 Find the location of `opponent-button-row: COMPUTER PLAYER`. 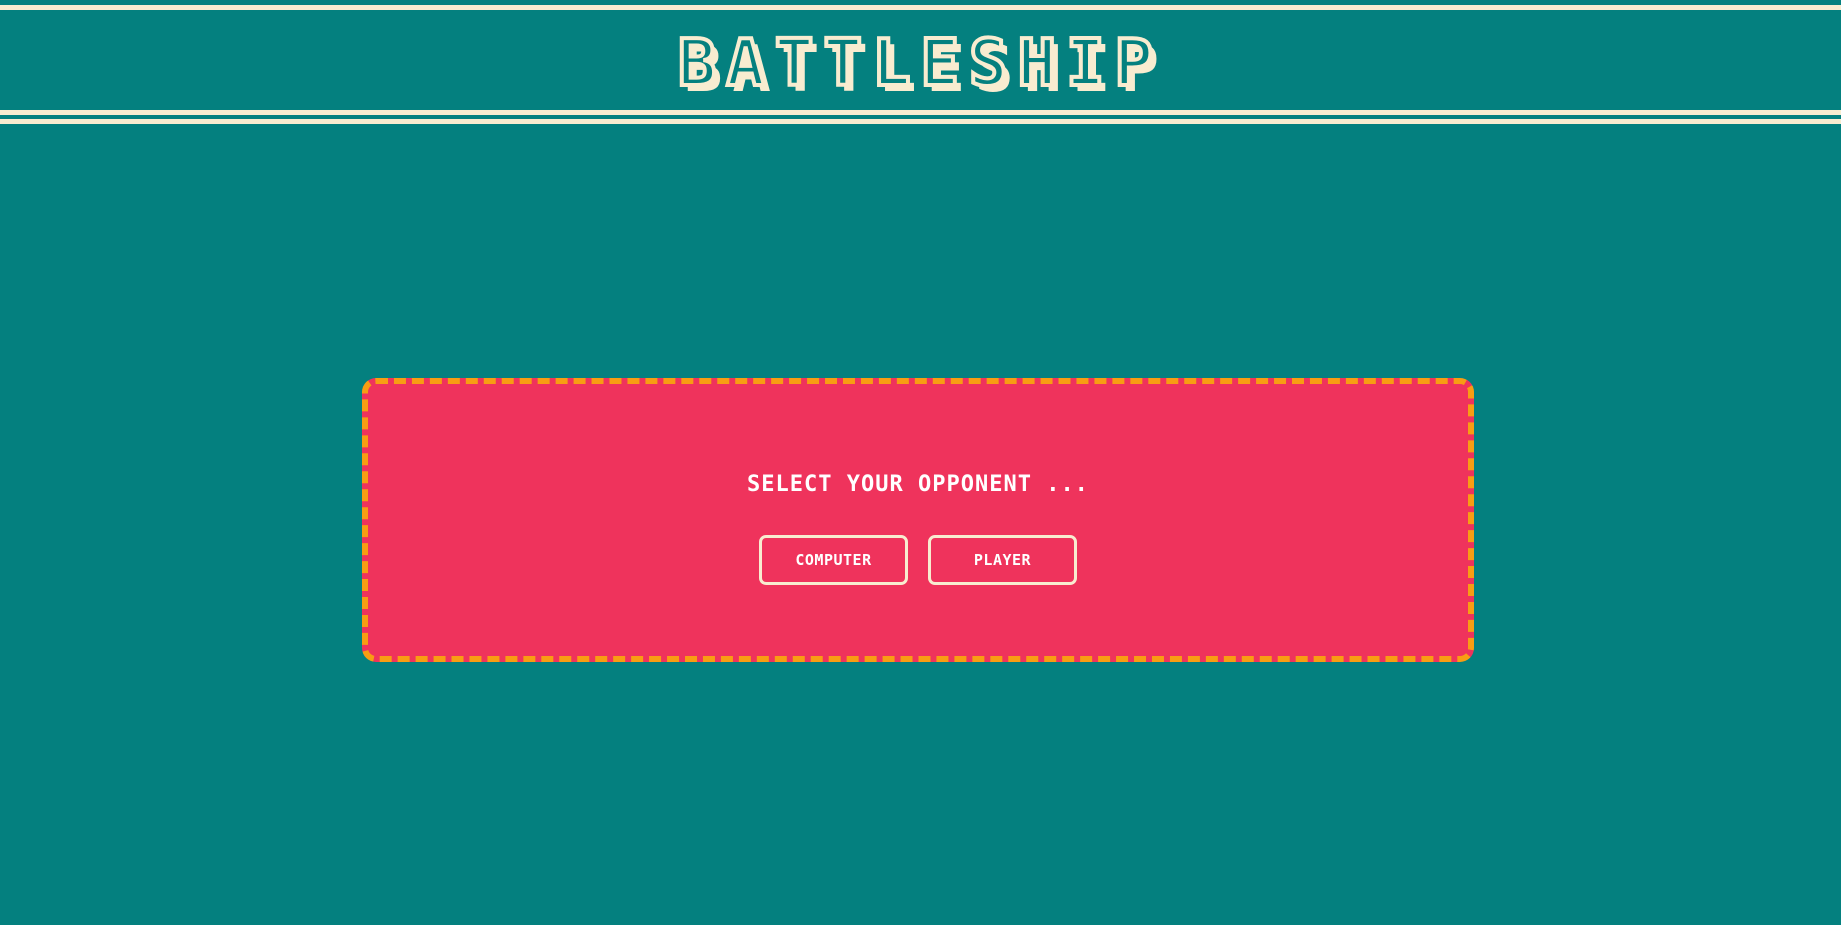

opponent-button-row: COMPUTER PLAYER is located at coordinates (918, 560).